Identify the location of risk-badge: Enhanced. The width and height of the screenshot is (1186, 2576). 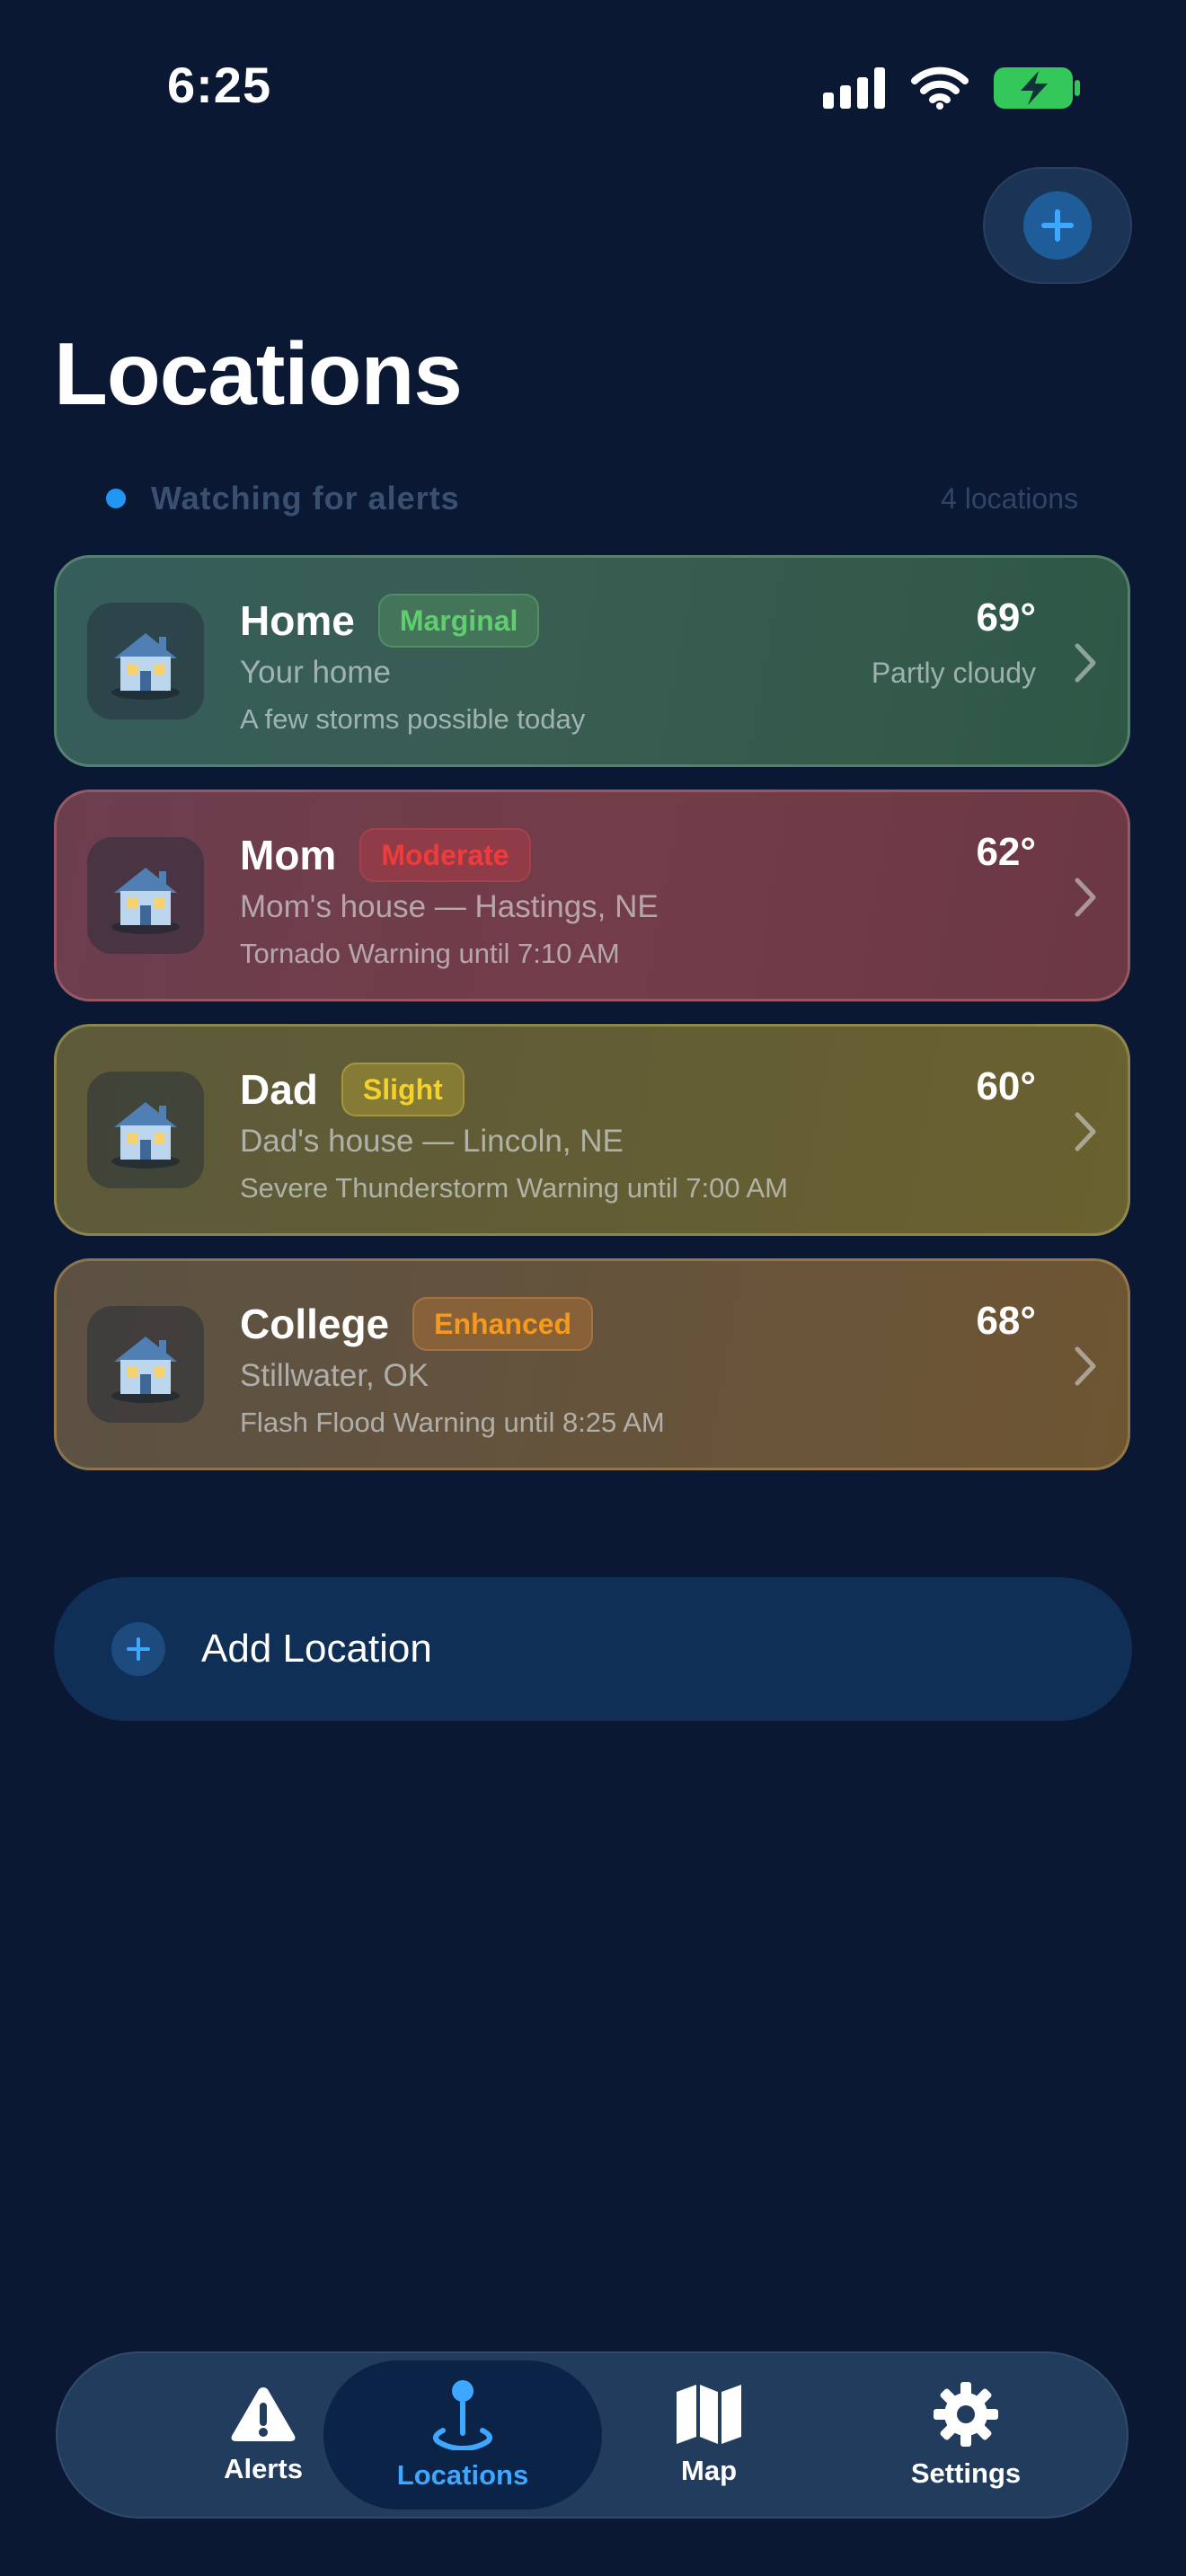
(503, 1324).